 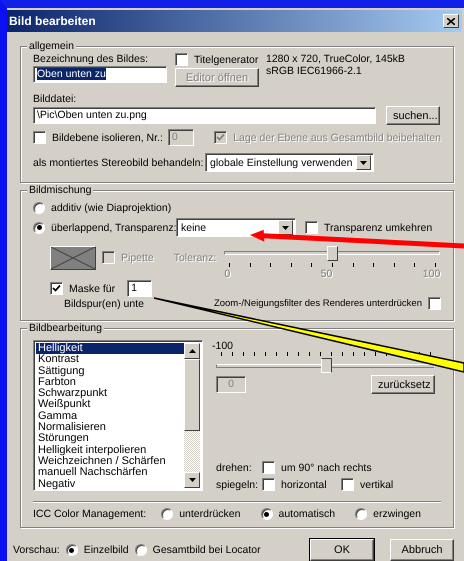 What do you see at coordinates (106, 550) in the screenshot?
I see `radio-label: Einzelbild` at bounding box center [106, 550].